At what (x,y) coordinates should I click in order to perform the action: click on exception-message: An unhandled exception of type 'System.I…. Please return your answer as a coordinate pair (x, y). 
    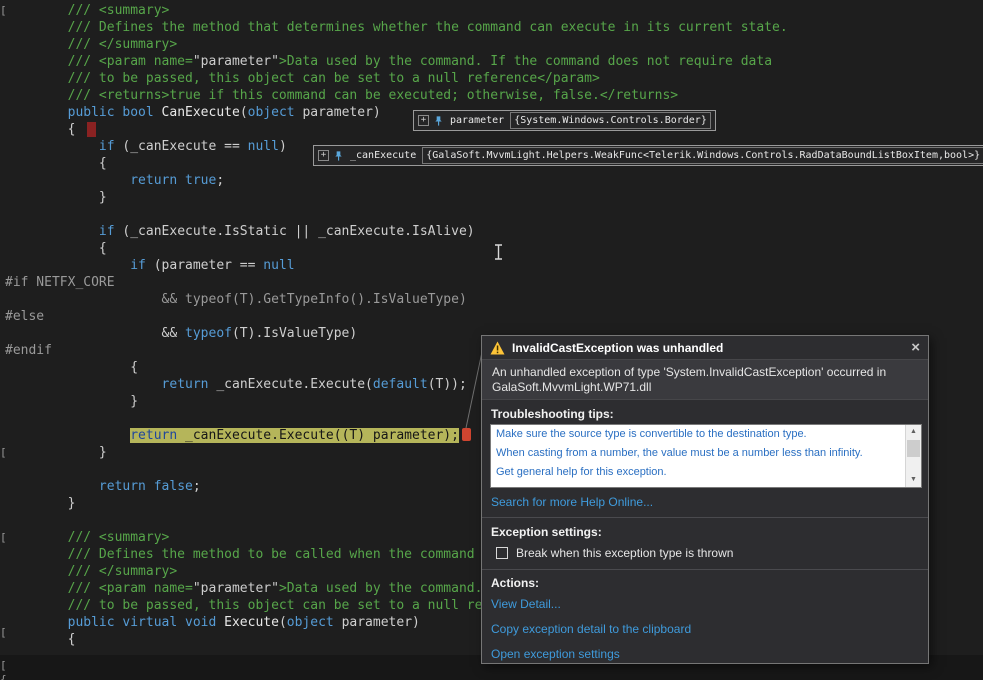
    Looking at the image, I should click on (705, 379).